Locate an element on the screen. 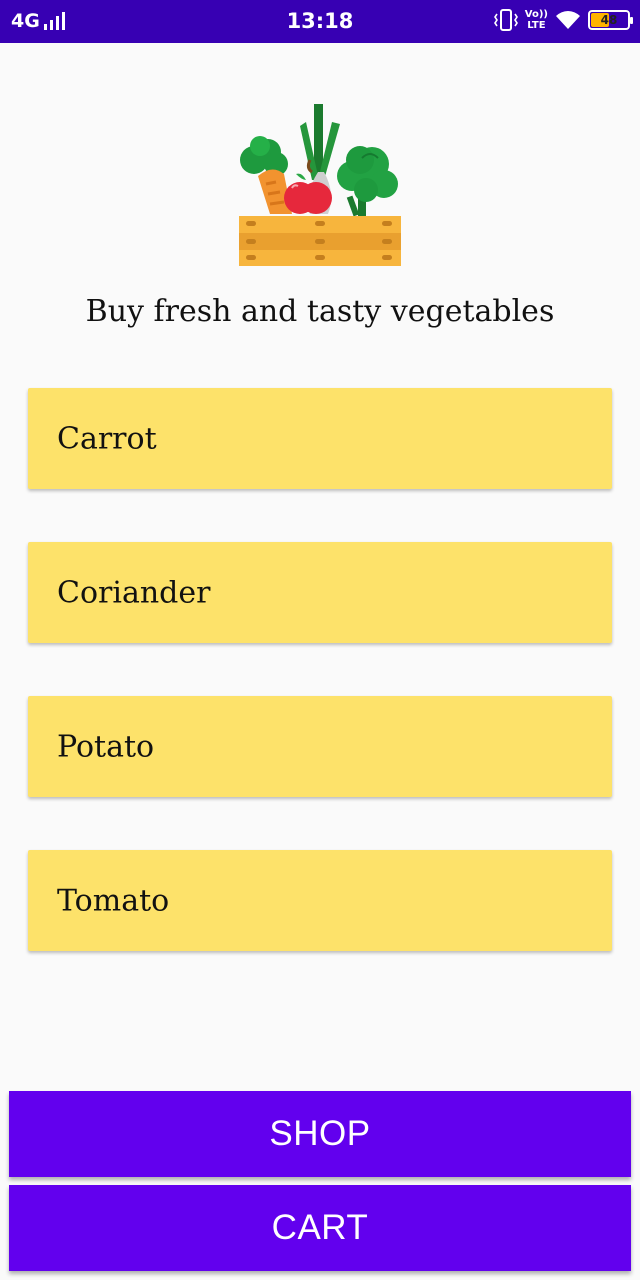 The width and height of the screenshot is (640, 1280). status-bar: 4G 13:18 Vo)) LTE 48 is located at coordinates (320, 21).